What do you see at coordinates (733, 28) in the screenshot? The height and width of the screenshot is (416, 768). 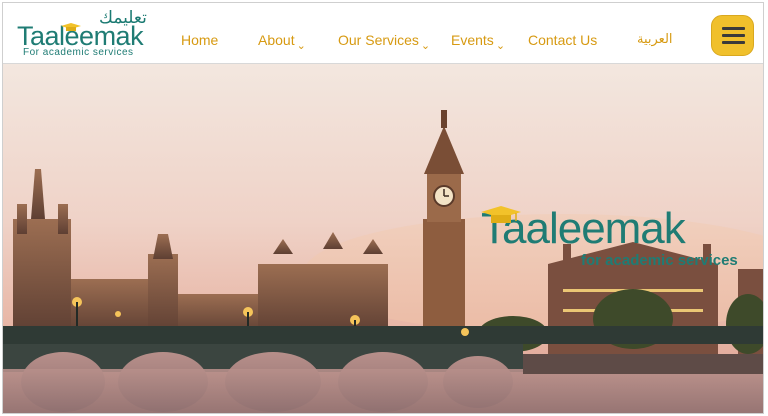 I see `hamburger-icon` at bounding box center [733, 28].